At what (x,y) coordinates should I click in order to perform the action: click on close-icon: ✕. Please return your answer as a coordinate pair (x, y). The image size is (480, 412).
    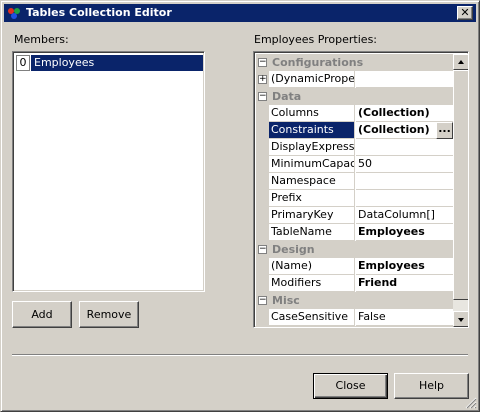
    Looking at the image, I should click on (465, 12).